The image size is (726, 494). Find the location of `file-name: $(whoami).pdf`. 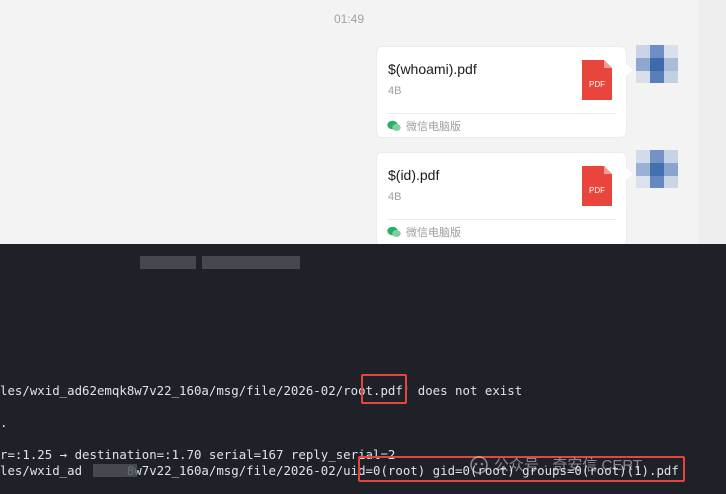

file-name: $(whoami).pdf is located at coordinates (432, 69).